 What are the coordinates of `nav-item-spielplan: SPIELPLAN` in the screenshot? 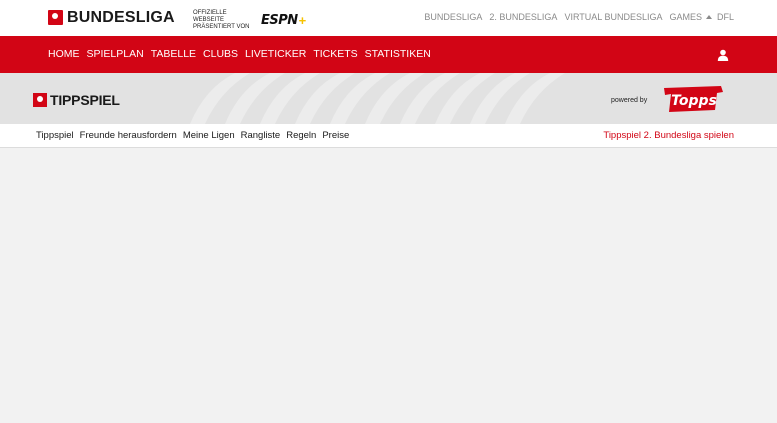 It's located at (115, 54).